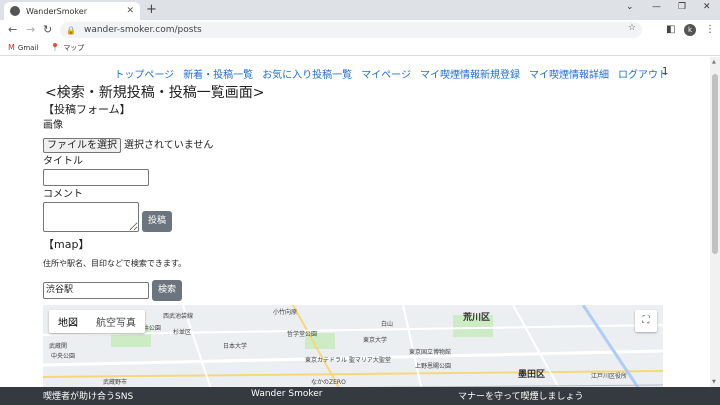 The height and width of the screenshot is (405, 720). What do you see at coordinates (715, 164) in the screenshot?
I see `scrollbar-thumb` at bounding box center [715, 164].